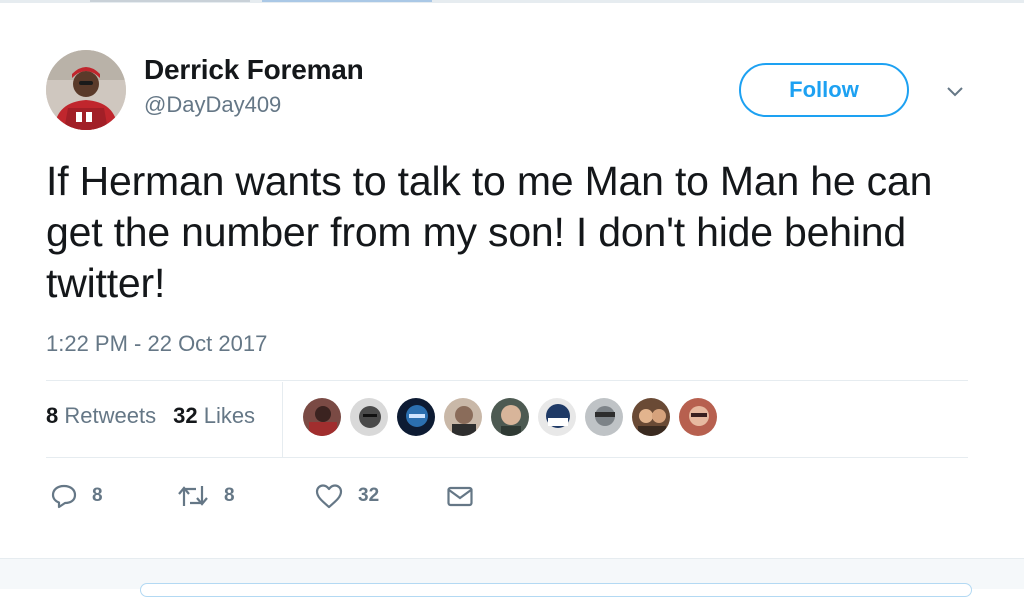  What do you see at coordinates (229, 495) in the screenshot?
I see `retweet-count: 8` at bounding box center [229, 495].